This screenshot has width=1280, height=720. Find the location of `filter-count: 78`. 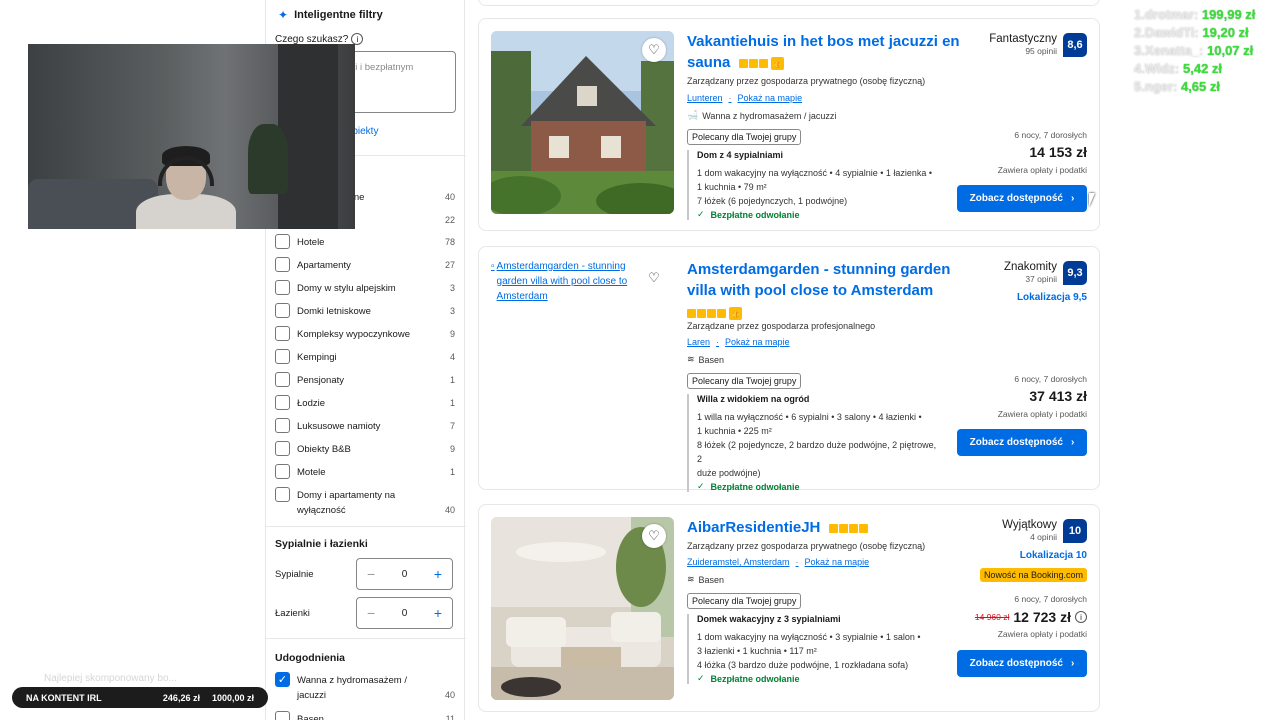

filter-count: 78 is located at coordinates (449, 242).